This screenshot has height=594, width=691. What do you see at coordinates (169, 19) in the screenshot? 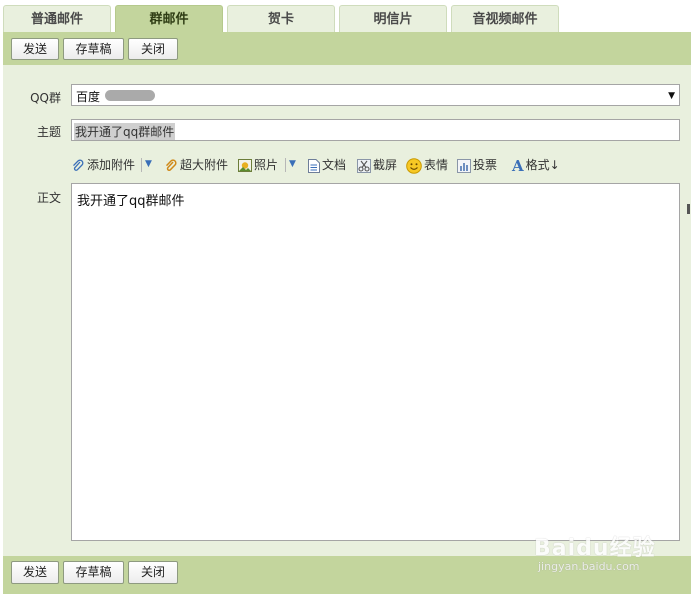
I see `tab-group-mail: 群邮件` at bounding box center [169, 19].